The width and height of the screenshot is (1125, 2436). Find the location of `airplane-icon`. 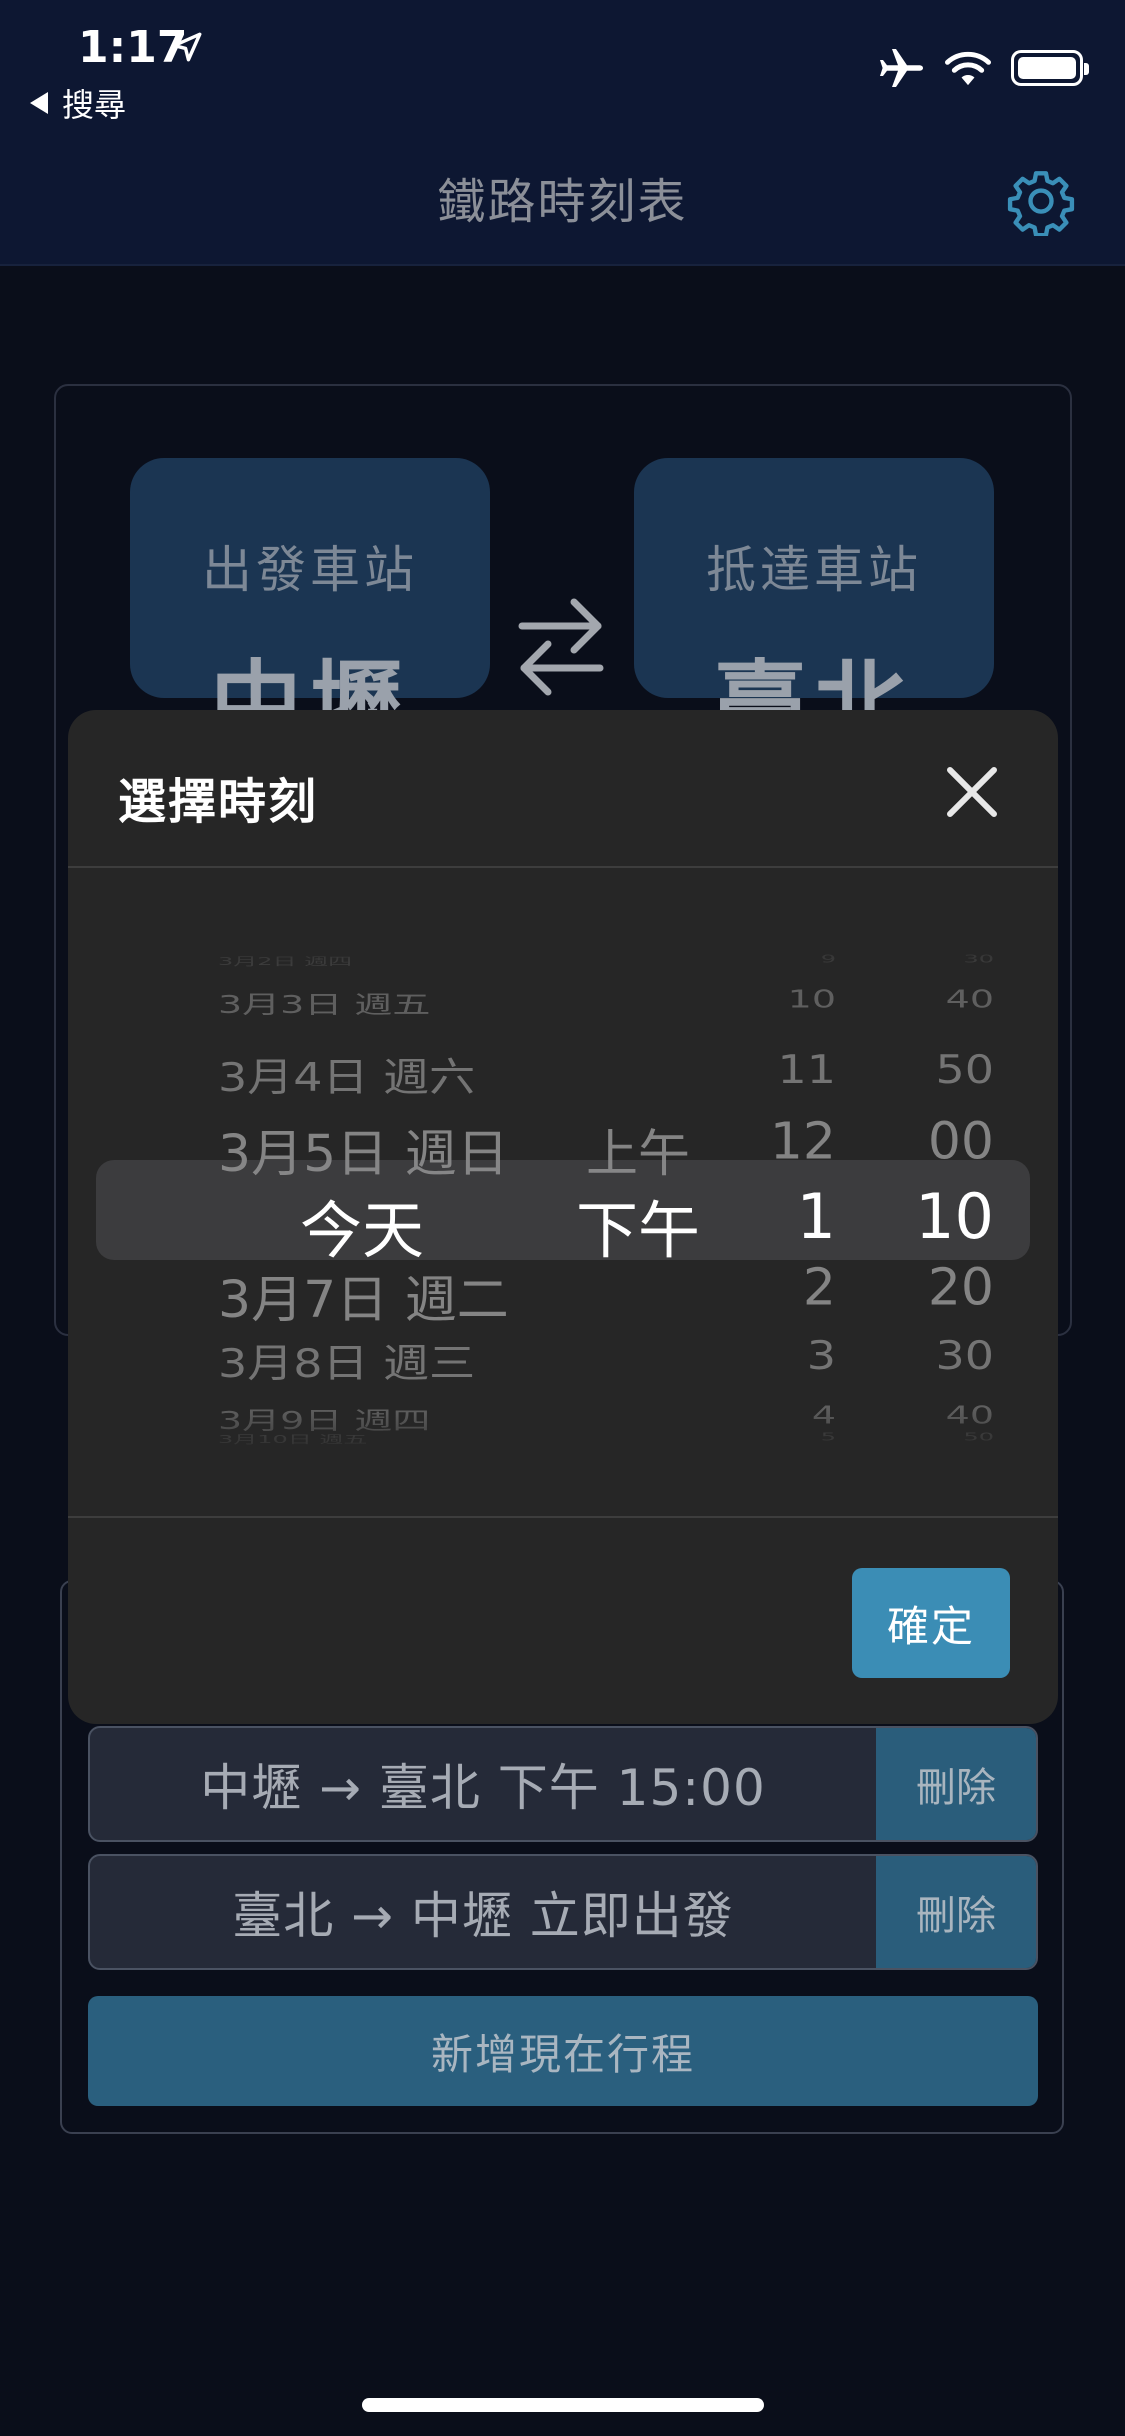

airplane-icon is located at coordinates (901, 68).